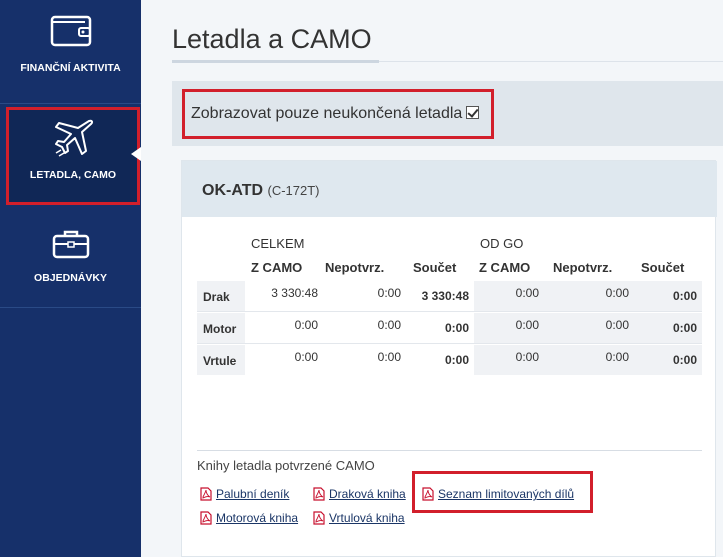 The width and height of the screenshot is (723, 557). I want to click on row-label: Vrtule, so click(220, 361).